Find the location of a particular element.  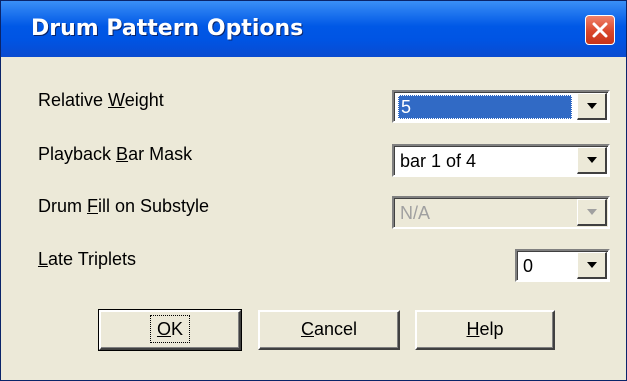

ok-button: OK is located at coordinates (170, 330).